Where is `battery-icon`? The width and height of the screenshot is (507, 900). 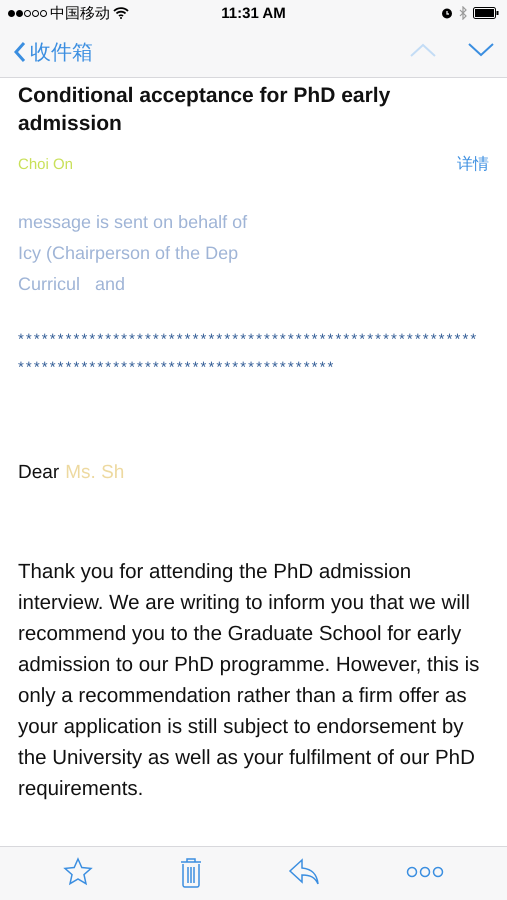
battery-icon is located at coordinates (486, 13).